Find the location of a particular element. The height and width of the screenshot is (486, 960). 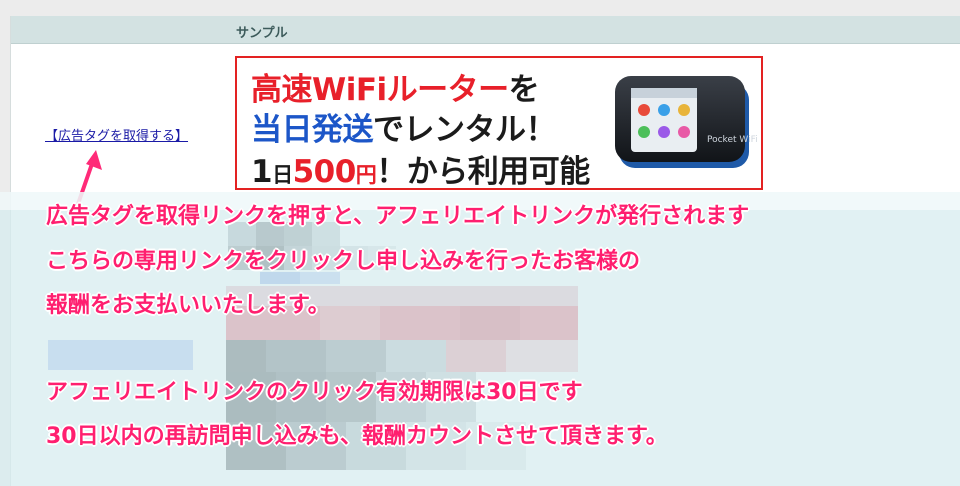

get-ad-tag-link: 【広告タグを取得する】 is located at coordinates (116, 134).